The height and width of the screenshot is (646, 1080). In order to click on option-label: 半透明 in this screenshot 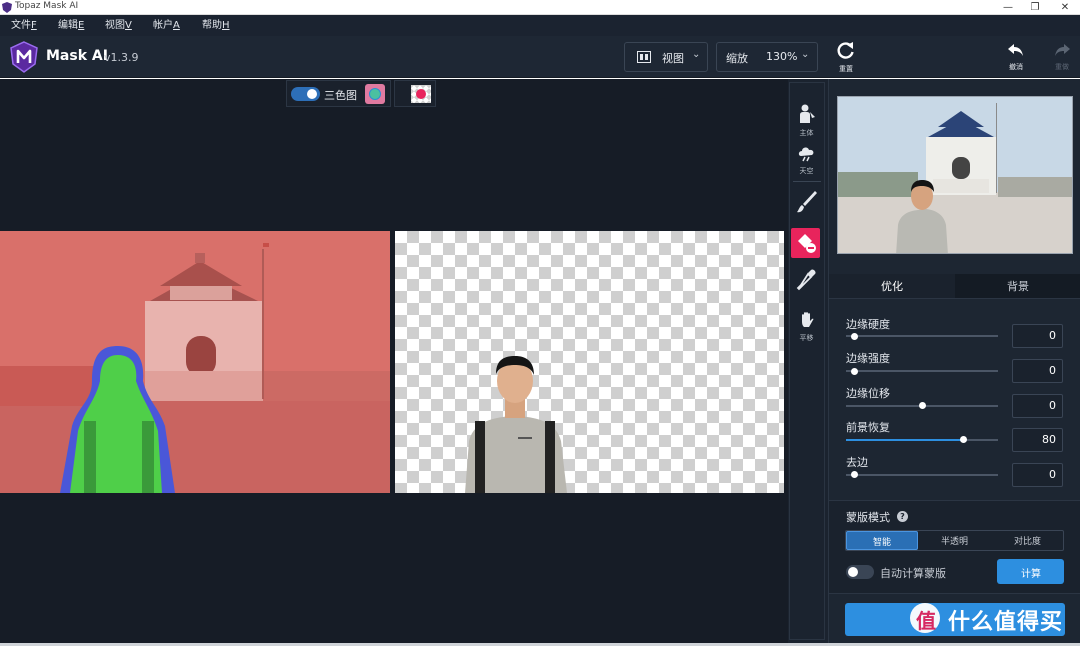, I will do `click(955, 542)`.